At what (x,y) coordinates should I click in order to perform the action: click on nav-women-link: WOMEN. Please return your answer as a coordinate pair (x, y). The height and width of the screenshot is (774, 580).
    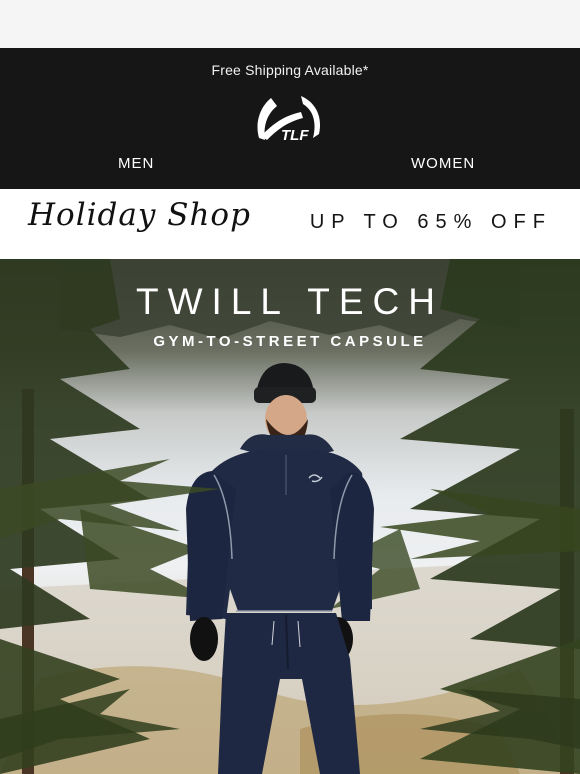
    Looking at the image, I should click on (443, 163).